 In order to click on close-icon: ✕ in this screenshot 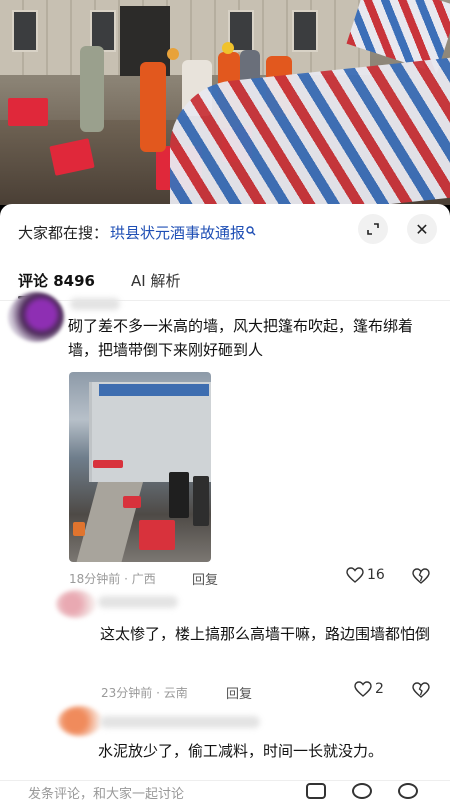, I will do `click(422, 229)`.